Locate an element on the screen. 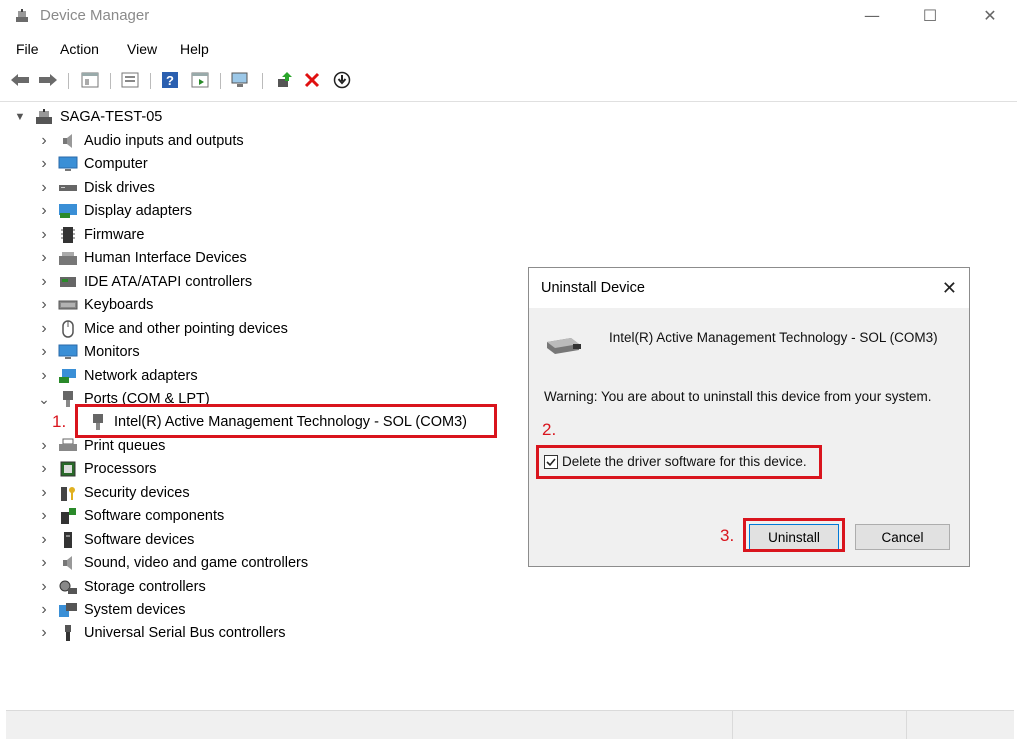 Image resolution: width=1017 pixels, height=742 pixels. scan-hardware-icon is located at coordinates (240, 80).